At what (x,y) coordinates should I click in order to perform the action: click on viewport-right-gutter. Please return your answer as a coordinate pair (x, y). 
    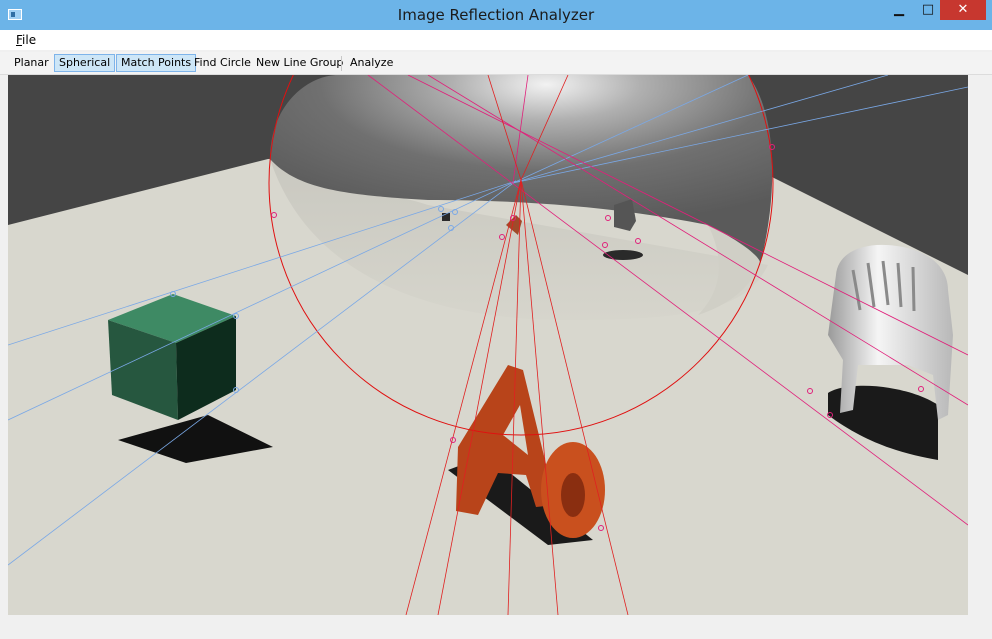
    Looking at the image, I should click on (977, 345).